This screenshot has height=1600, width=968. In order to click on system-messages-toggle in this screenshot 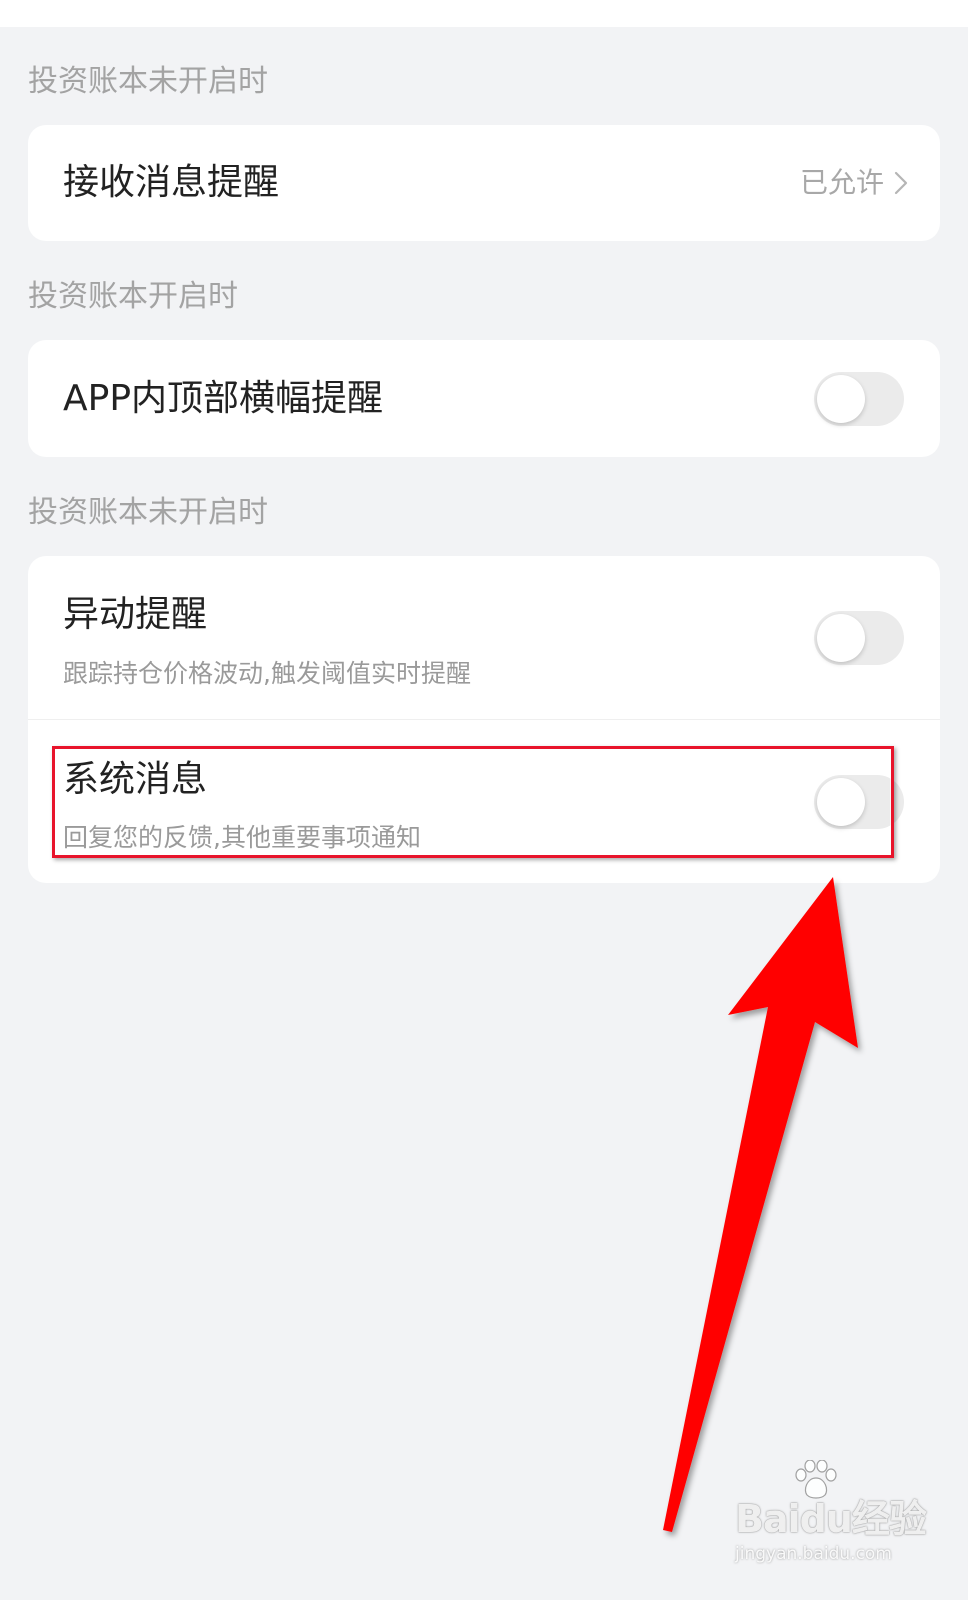, I will do `click(859, 802)`.